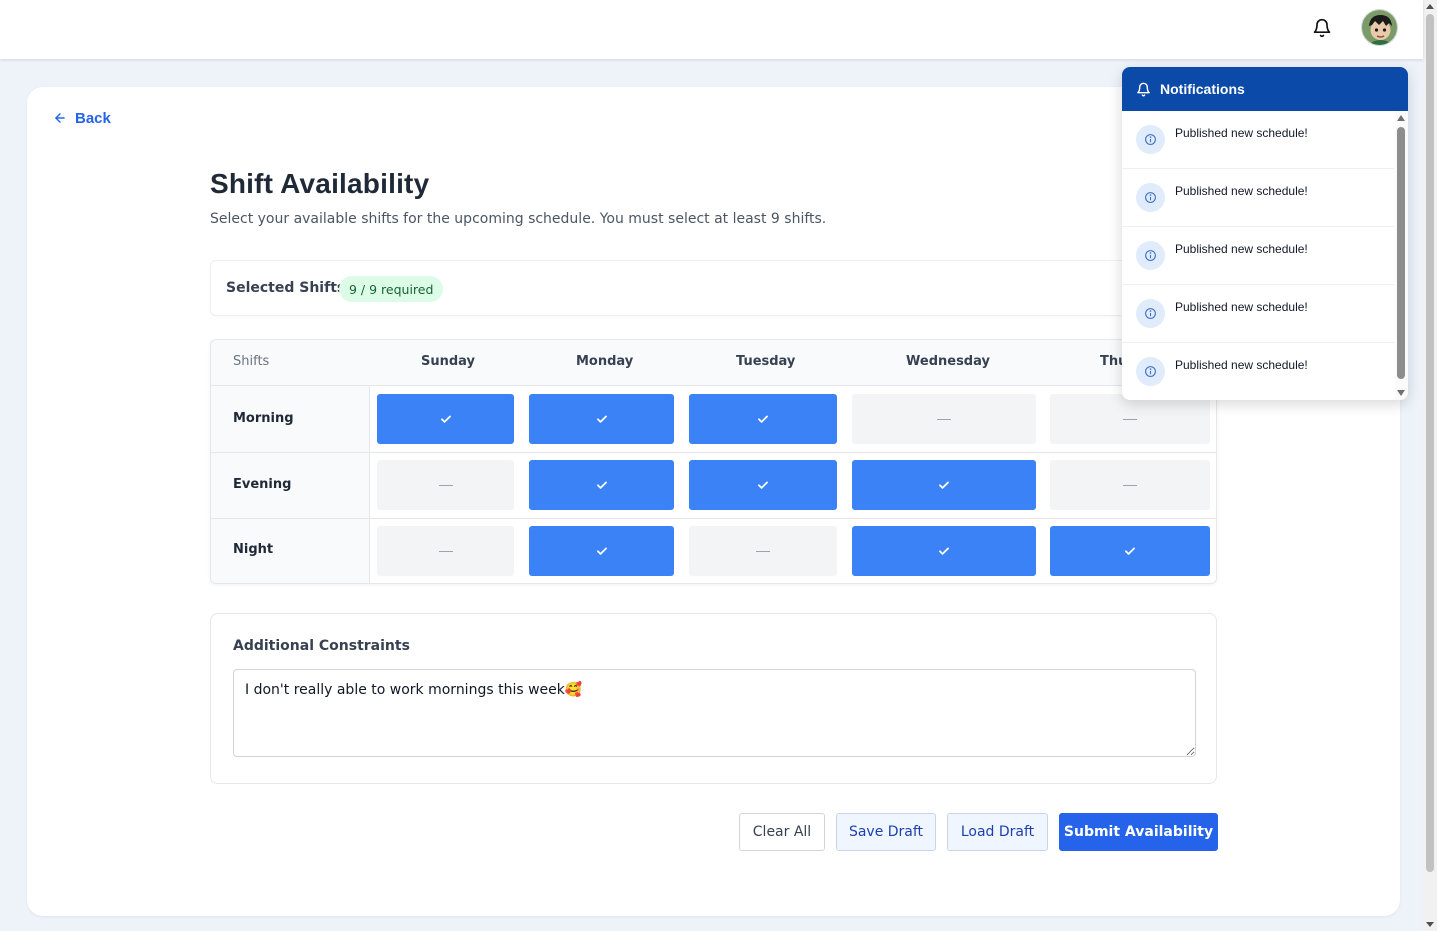 The image size is (1437, 931). What do you see at coordinates (1202, 89) in the screenshot?
I see `notifications-title: Notifications` at bounding box center [1202, 89].